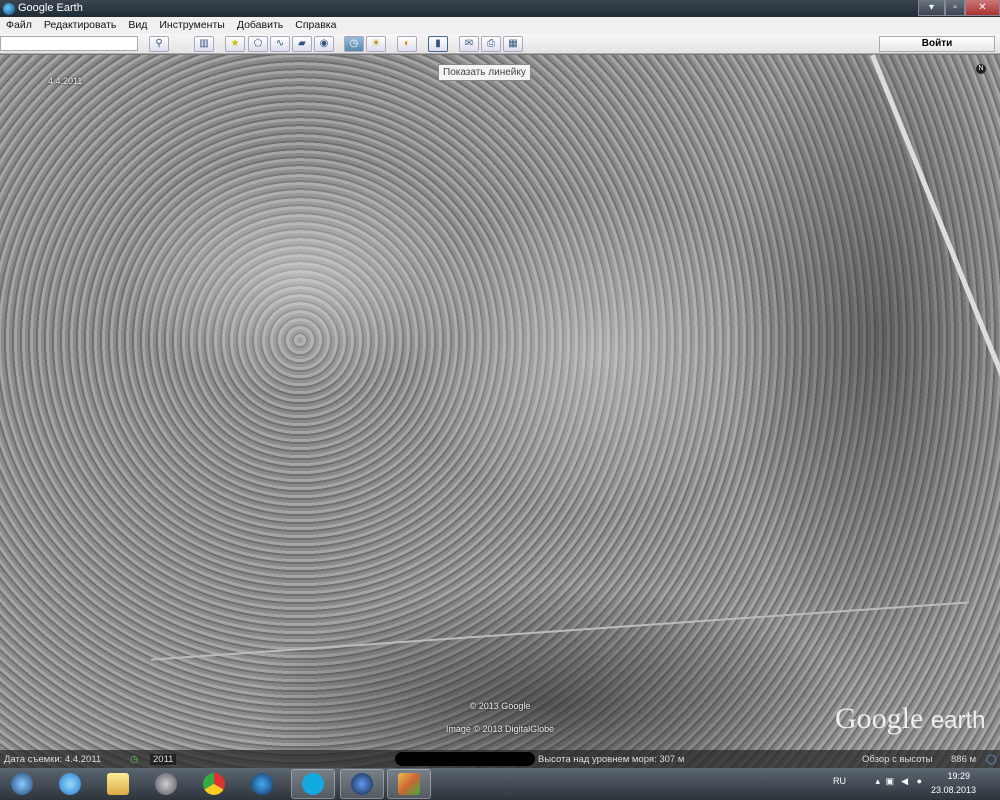 This screenshot has height=800, width=1000. What do you see at coordinates (313, 784) in the screenshot?
I see `skype-icon` at bounding box center [313, 784].